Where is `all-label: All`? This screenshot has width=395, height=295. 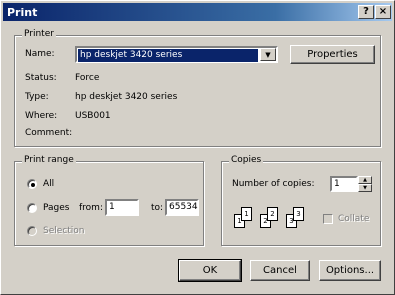 all-label: All is located at coordinates (48, 184).